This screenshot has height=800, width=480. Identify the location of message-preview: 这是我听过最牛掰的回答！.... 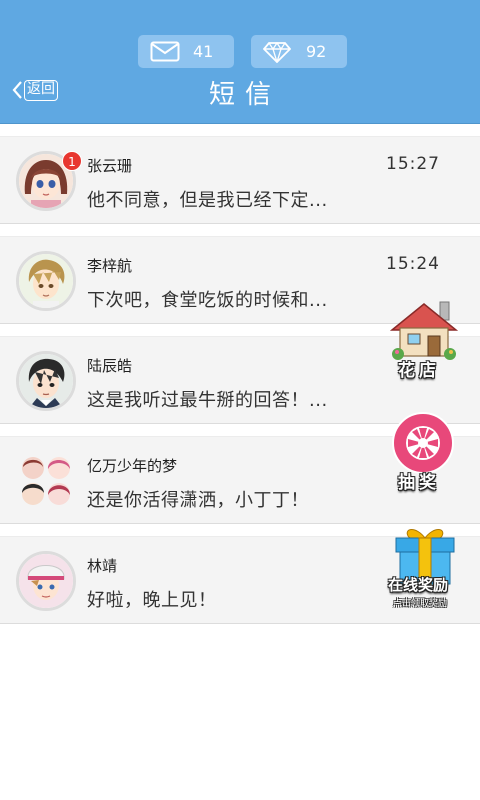
(207, 400).